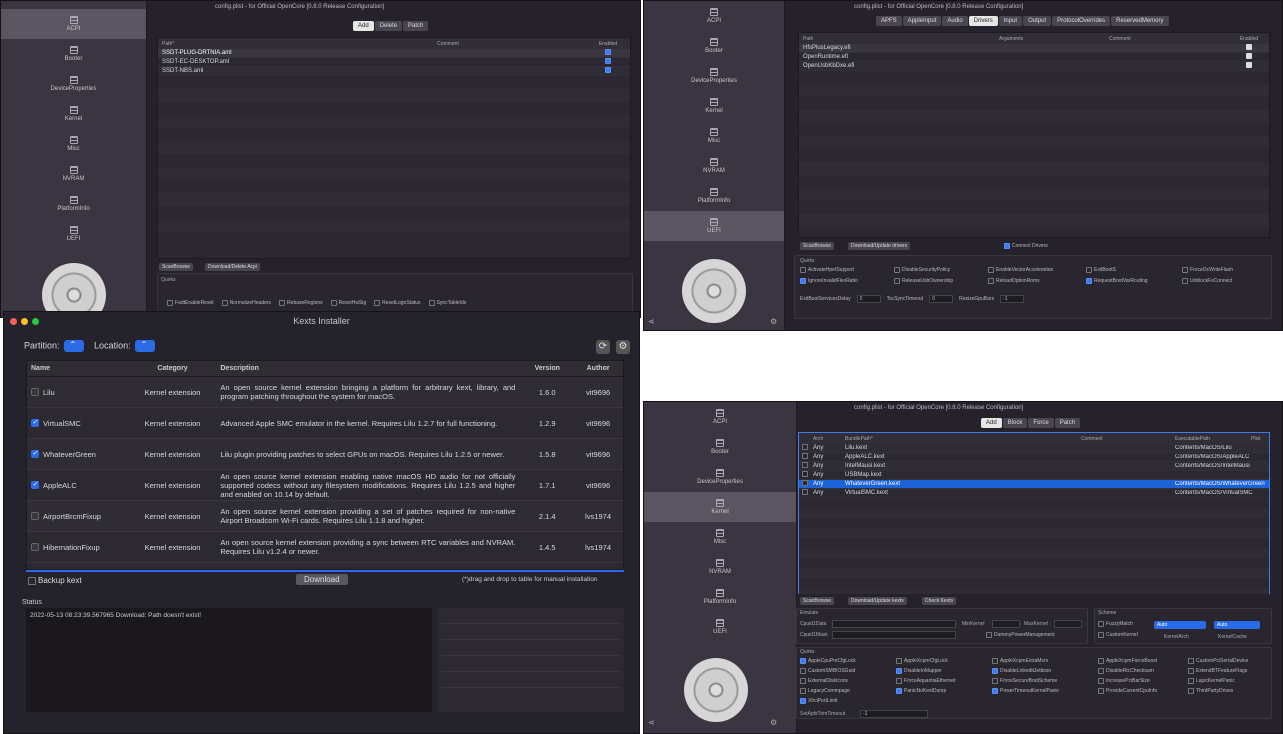  Describe the element at coordinates (991, 423) in the screenshot. I see `tab-add: Add` at that location.